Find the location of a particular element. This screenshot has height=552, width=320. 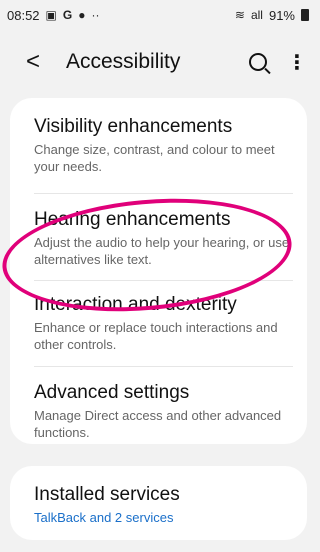

status-time: 08:52 is located at coordinates (23, 15).